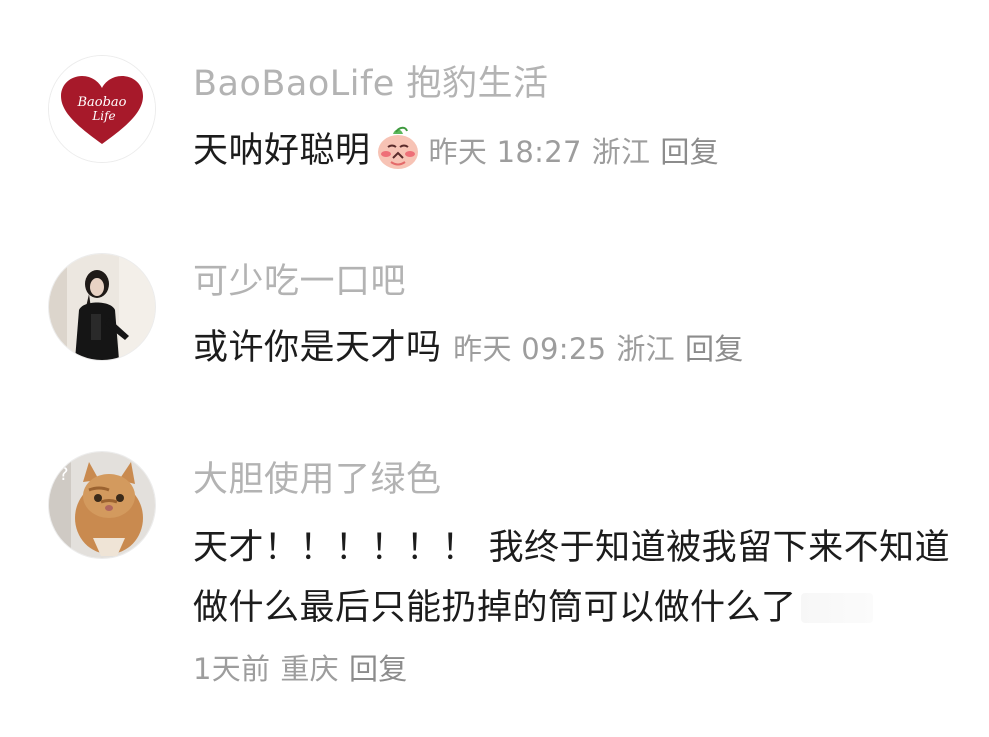 The image size is (989, 737). Describe the element at coordinates (370, 84) in the screenshot. I see `username: BaoBaoLife 抱豹生活` at that location.